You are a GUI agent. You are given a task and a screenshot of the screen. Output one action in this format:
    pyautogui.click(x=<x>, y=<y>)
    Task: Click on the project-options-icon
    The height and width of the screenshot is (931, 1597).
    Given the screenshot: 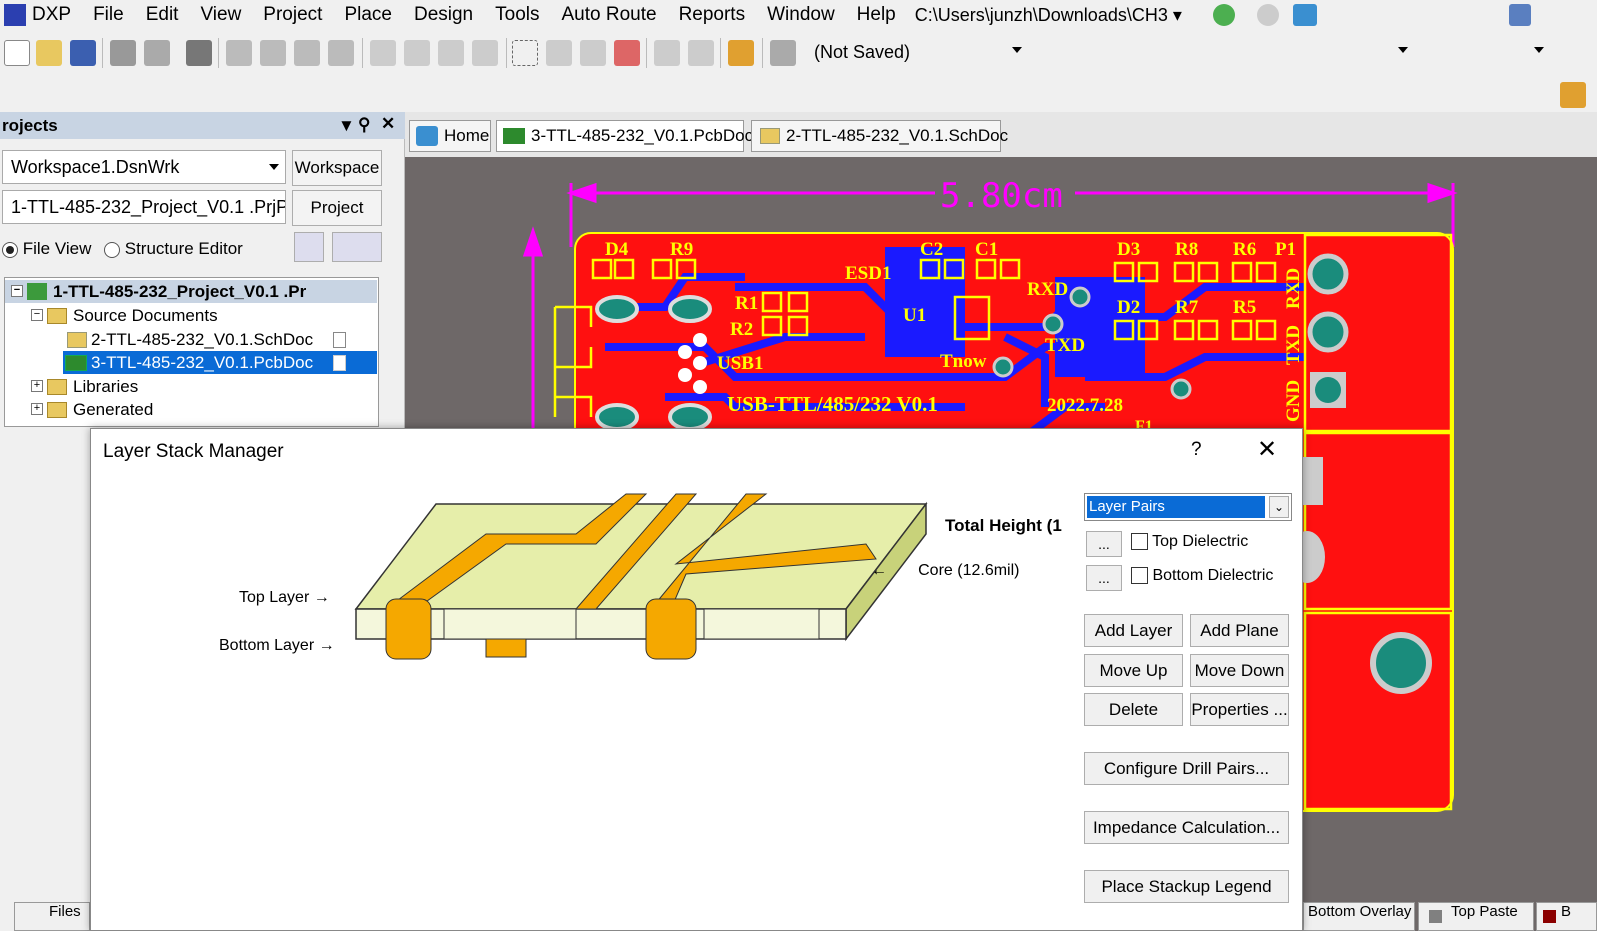 What is the action you would take?
    pyautogui.click(x=357, y=247)
    